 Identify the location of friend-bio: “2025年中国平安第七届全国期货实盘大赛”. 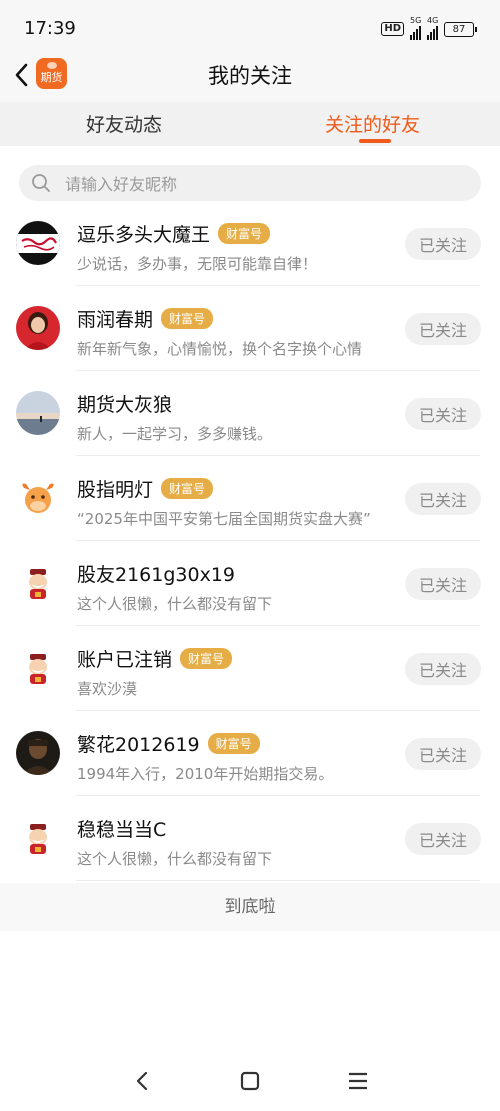
(224, 519).